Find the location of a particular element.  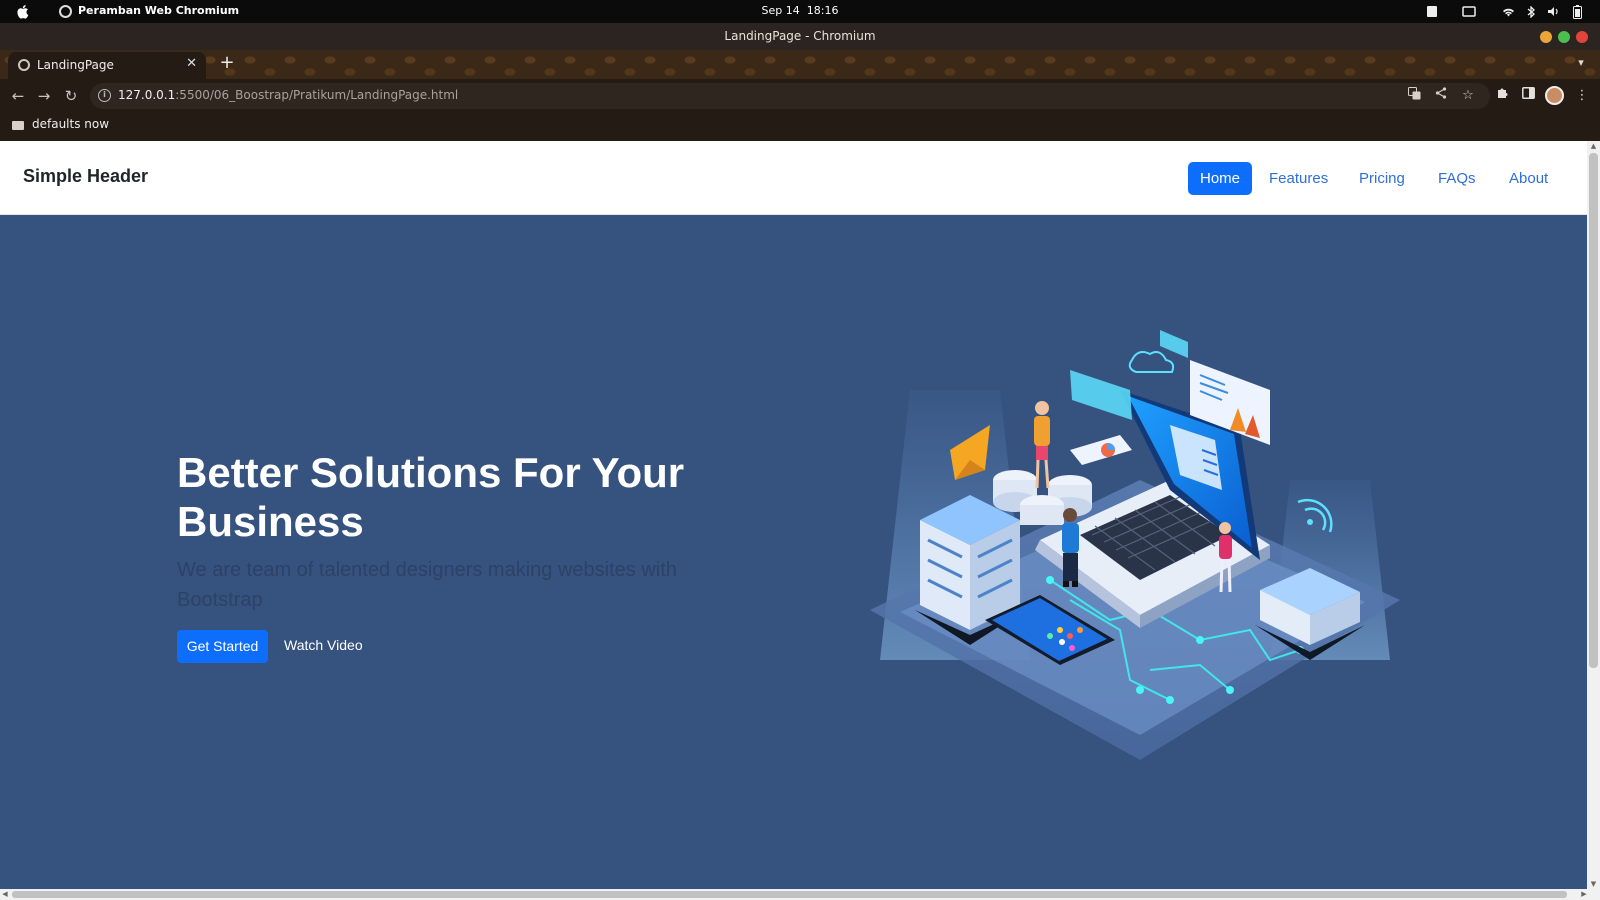

translate-icon is located at coordinates (1414, 96).